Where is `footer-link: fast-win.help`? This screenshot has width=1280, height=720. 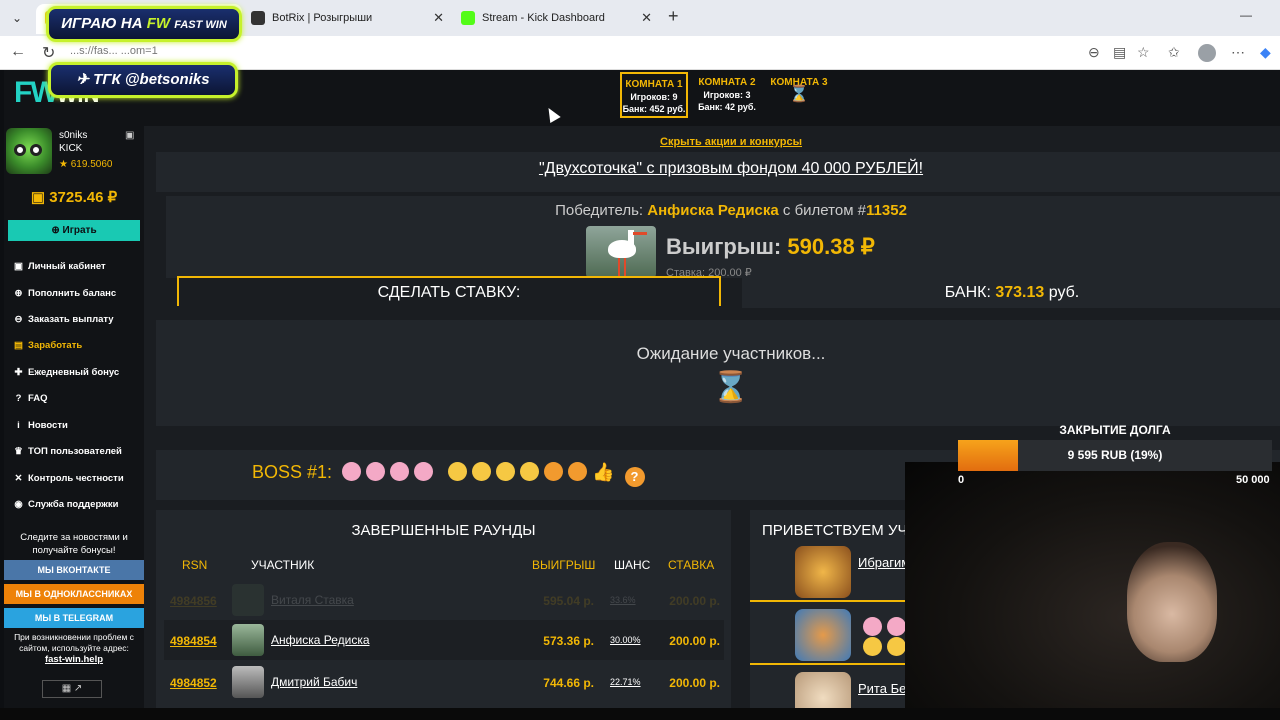
footer-link: fast-win.help is located at coordinates (74, 659).